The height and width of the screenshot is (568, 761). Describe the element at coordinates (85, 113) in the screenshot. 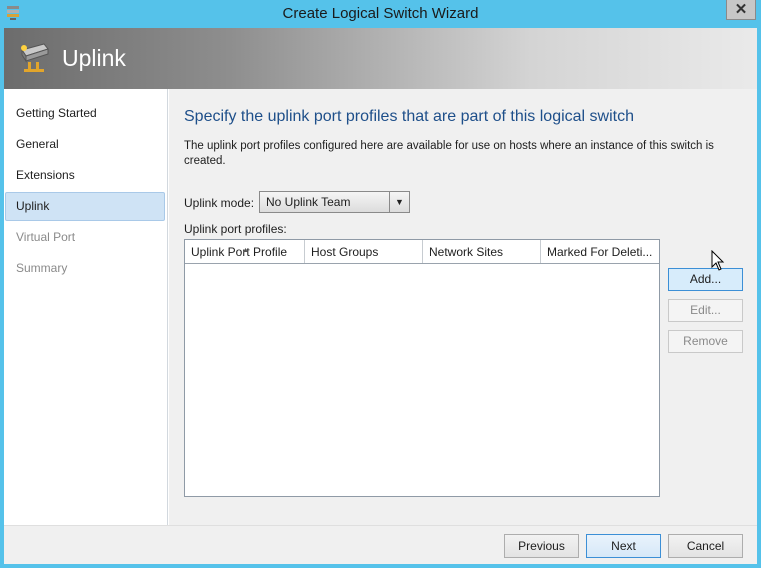

I see `nav-step-getting-started: Getting Started` at that location.